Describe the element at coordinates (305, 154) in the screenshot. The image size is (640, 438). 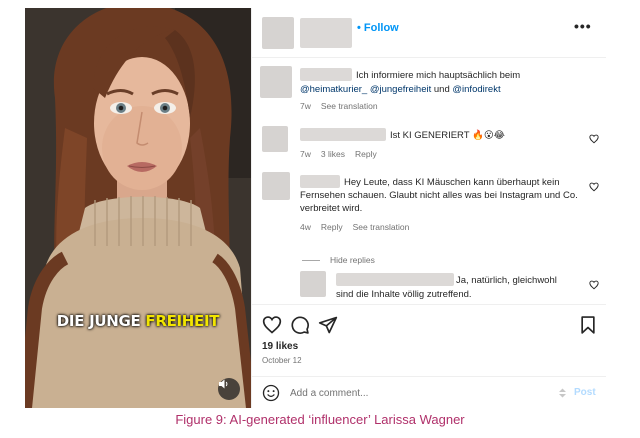
I see `comment-2-time: 7w` at that location.